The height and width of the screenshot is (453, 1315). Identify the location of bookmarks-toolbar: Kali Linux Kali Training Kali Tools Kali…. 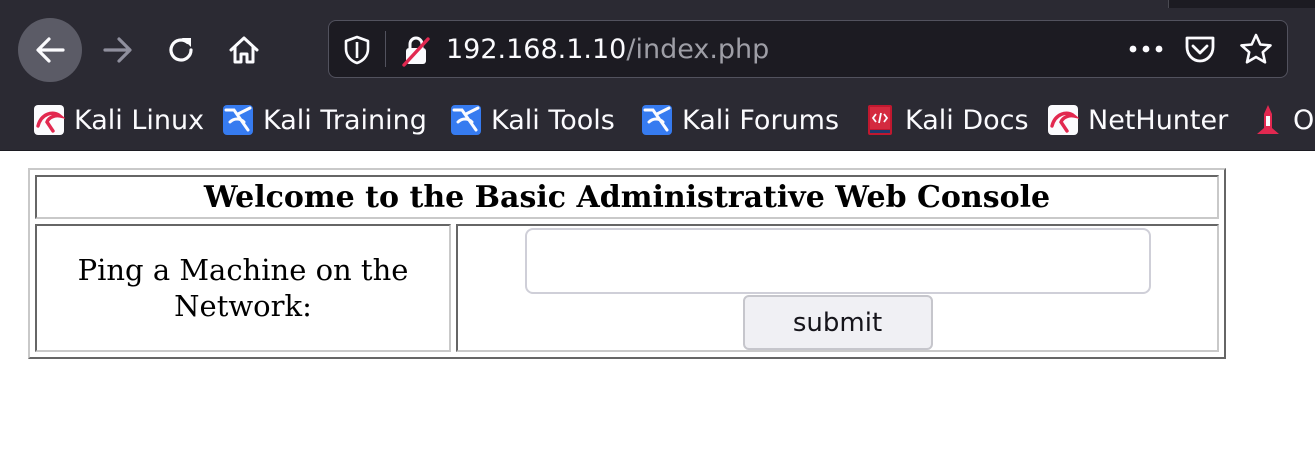
(657, 121).